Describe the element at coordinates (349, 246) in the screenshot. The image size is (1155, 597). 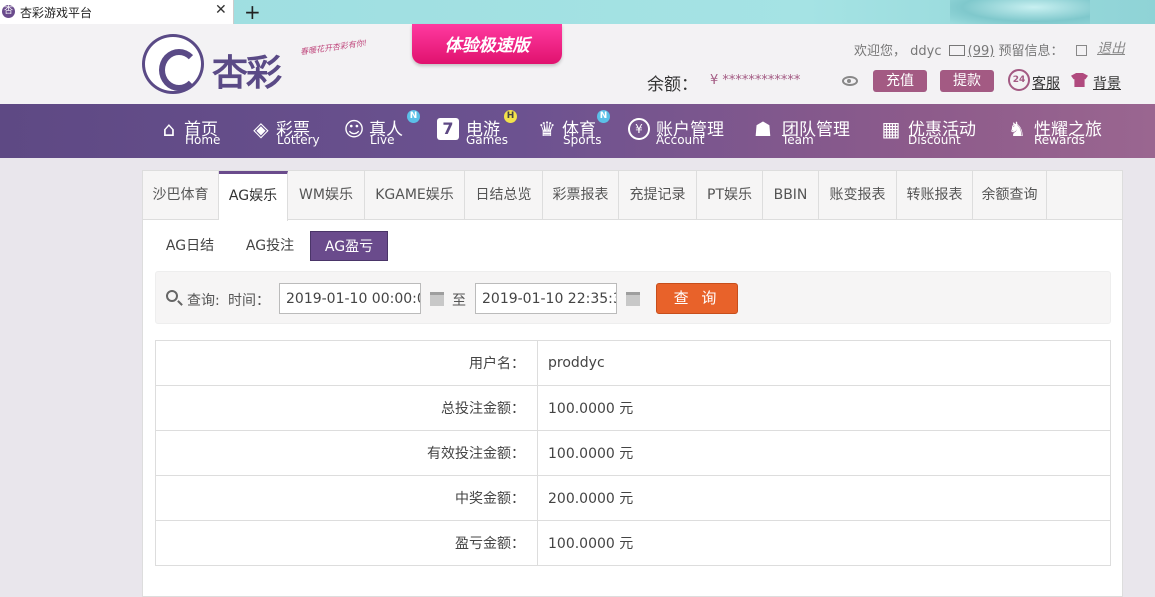
I see `pill-ag-profit-loss: AG盈亏` at that location.